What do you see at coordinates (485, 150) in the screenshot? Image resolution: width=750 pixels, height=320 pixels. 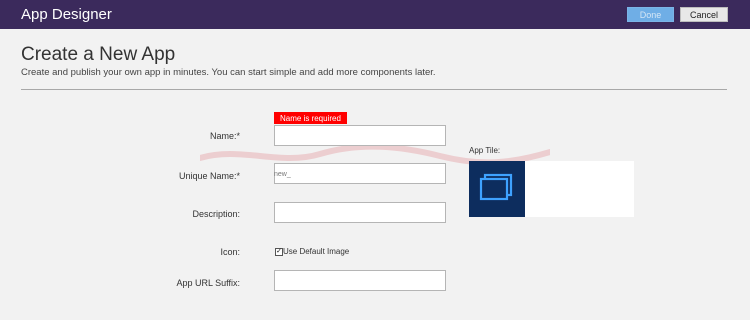 I see `app-tile-label: App Tile:` at bounding box center [485, 150].